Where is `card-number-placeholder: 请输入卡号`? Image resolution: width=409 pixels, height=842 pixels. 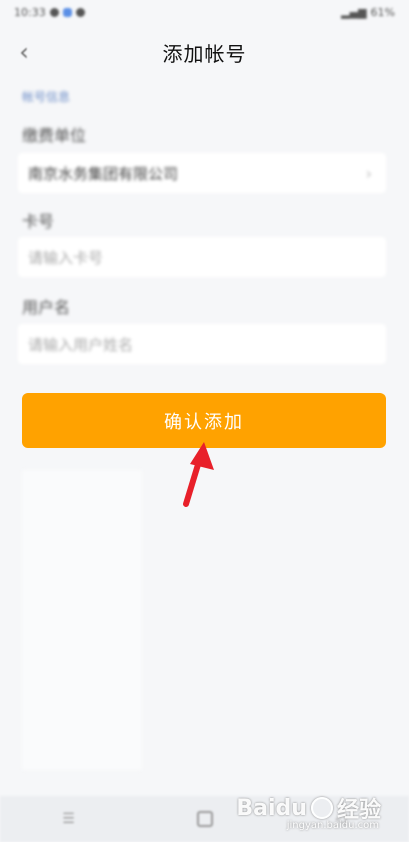 card-number-placeholder: 请输入卡号 is located at coordinates (66, 257).